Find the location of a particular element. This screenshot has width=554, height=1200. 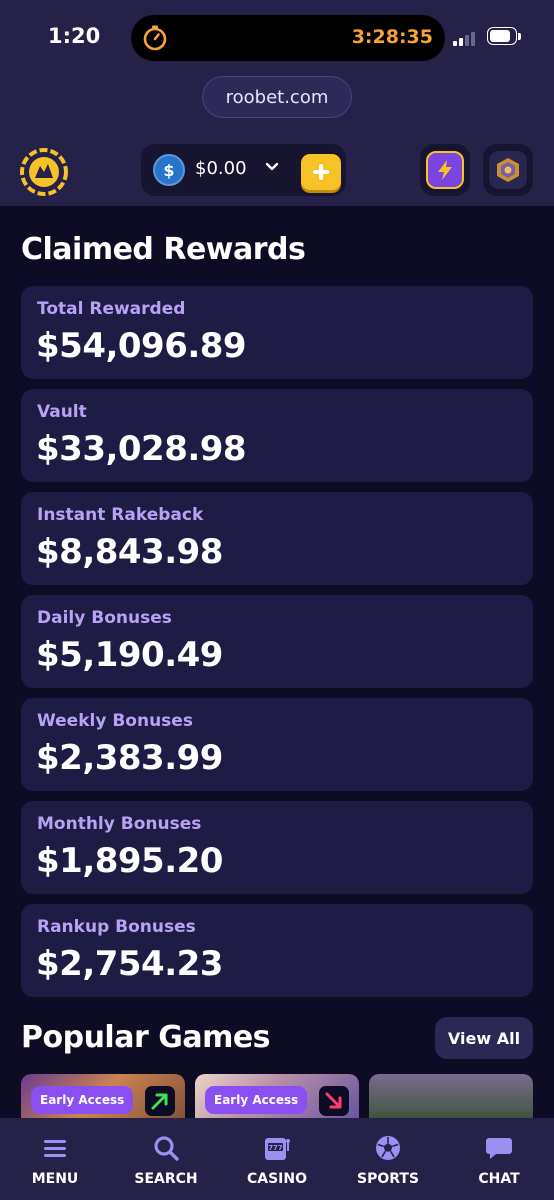

svg-text: 777 is located at coordinates (275, 1148).